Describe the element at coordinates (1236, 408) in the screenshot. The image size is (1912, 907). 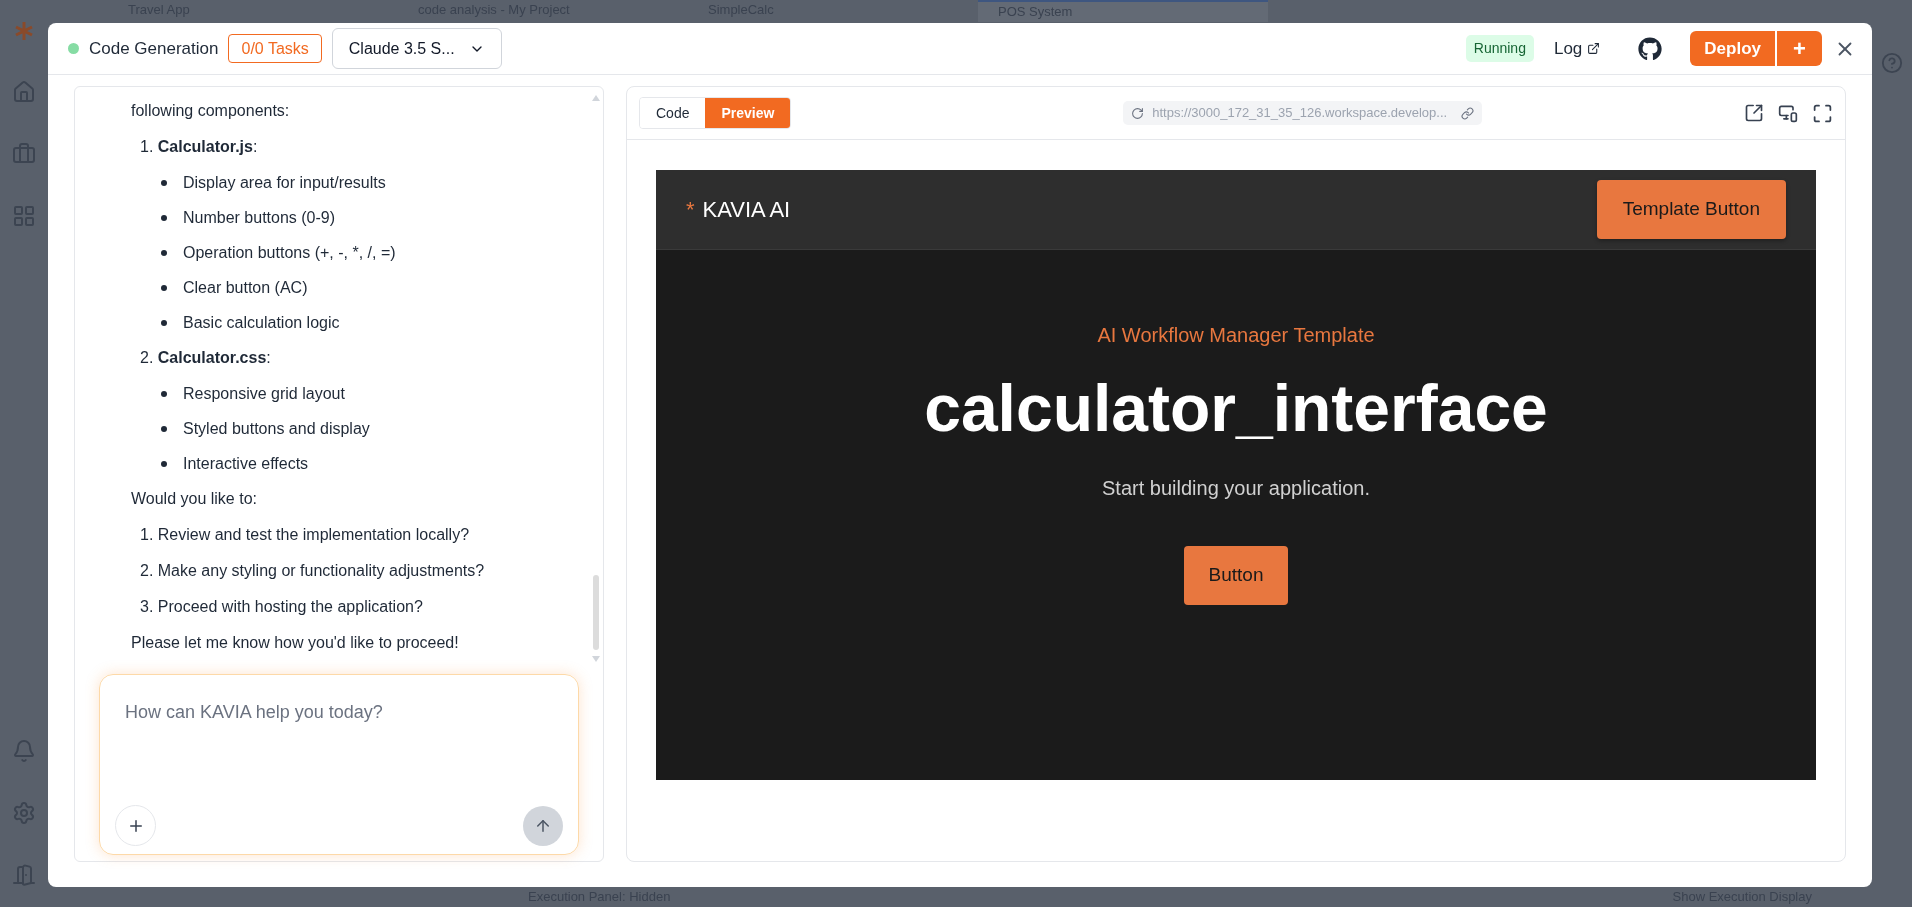
I see `app-title: calculator_interface` at that location.